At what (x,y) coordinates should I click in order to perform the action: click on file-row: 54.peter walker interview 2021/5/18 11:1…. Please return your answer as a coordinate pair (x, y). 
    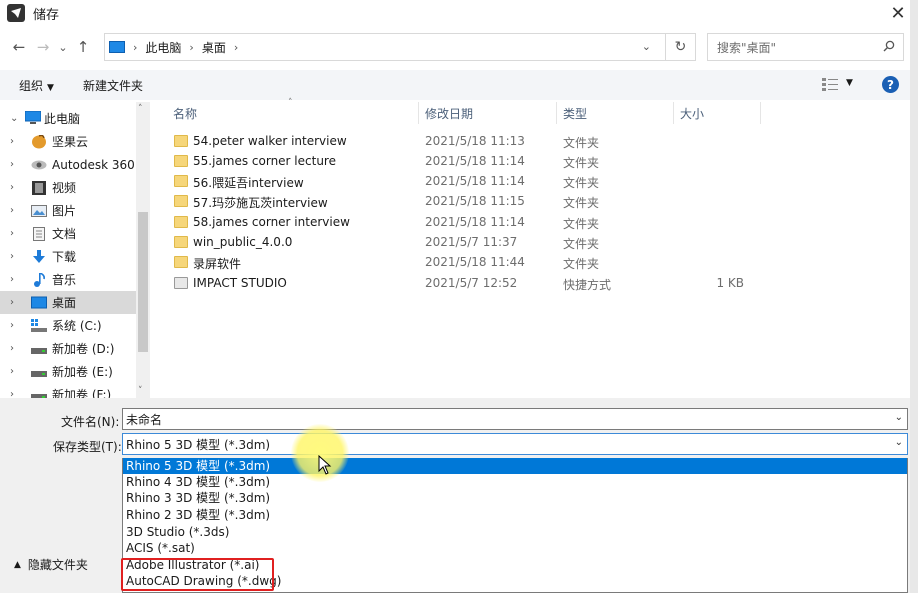
    Looking at the image, I should click on (535, 142).